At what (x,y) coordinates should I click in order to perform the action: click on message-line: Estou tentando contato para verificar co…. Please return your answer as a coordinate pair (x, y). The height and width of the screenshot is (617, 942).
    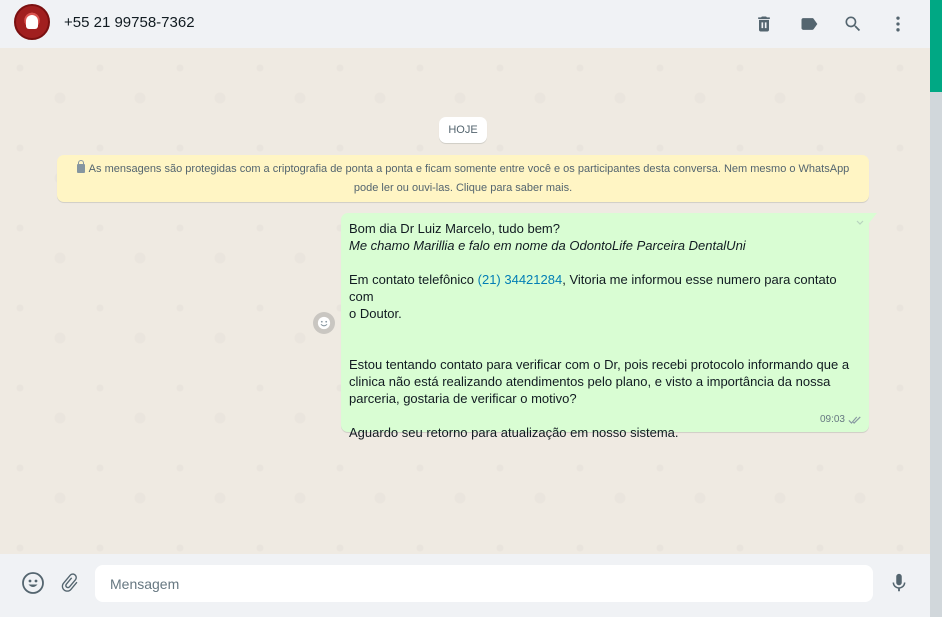
    Looking at the image, I should click on (599, 364).